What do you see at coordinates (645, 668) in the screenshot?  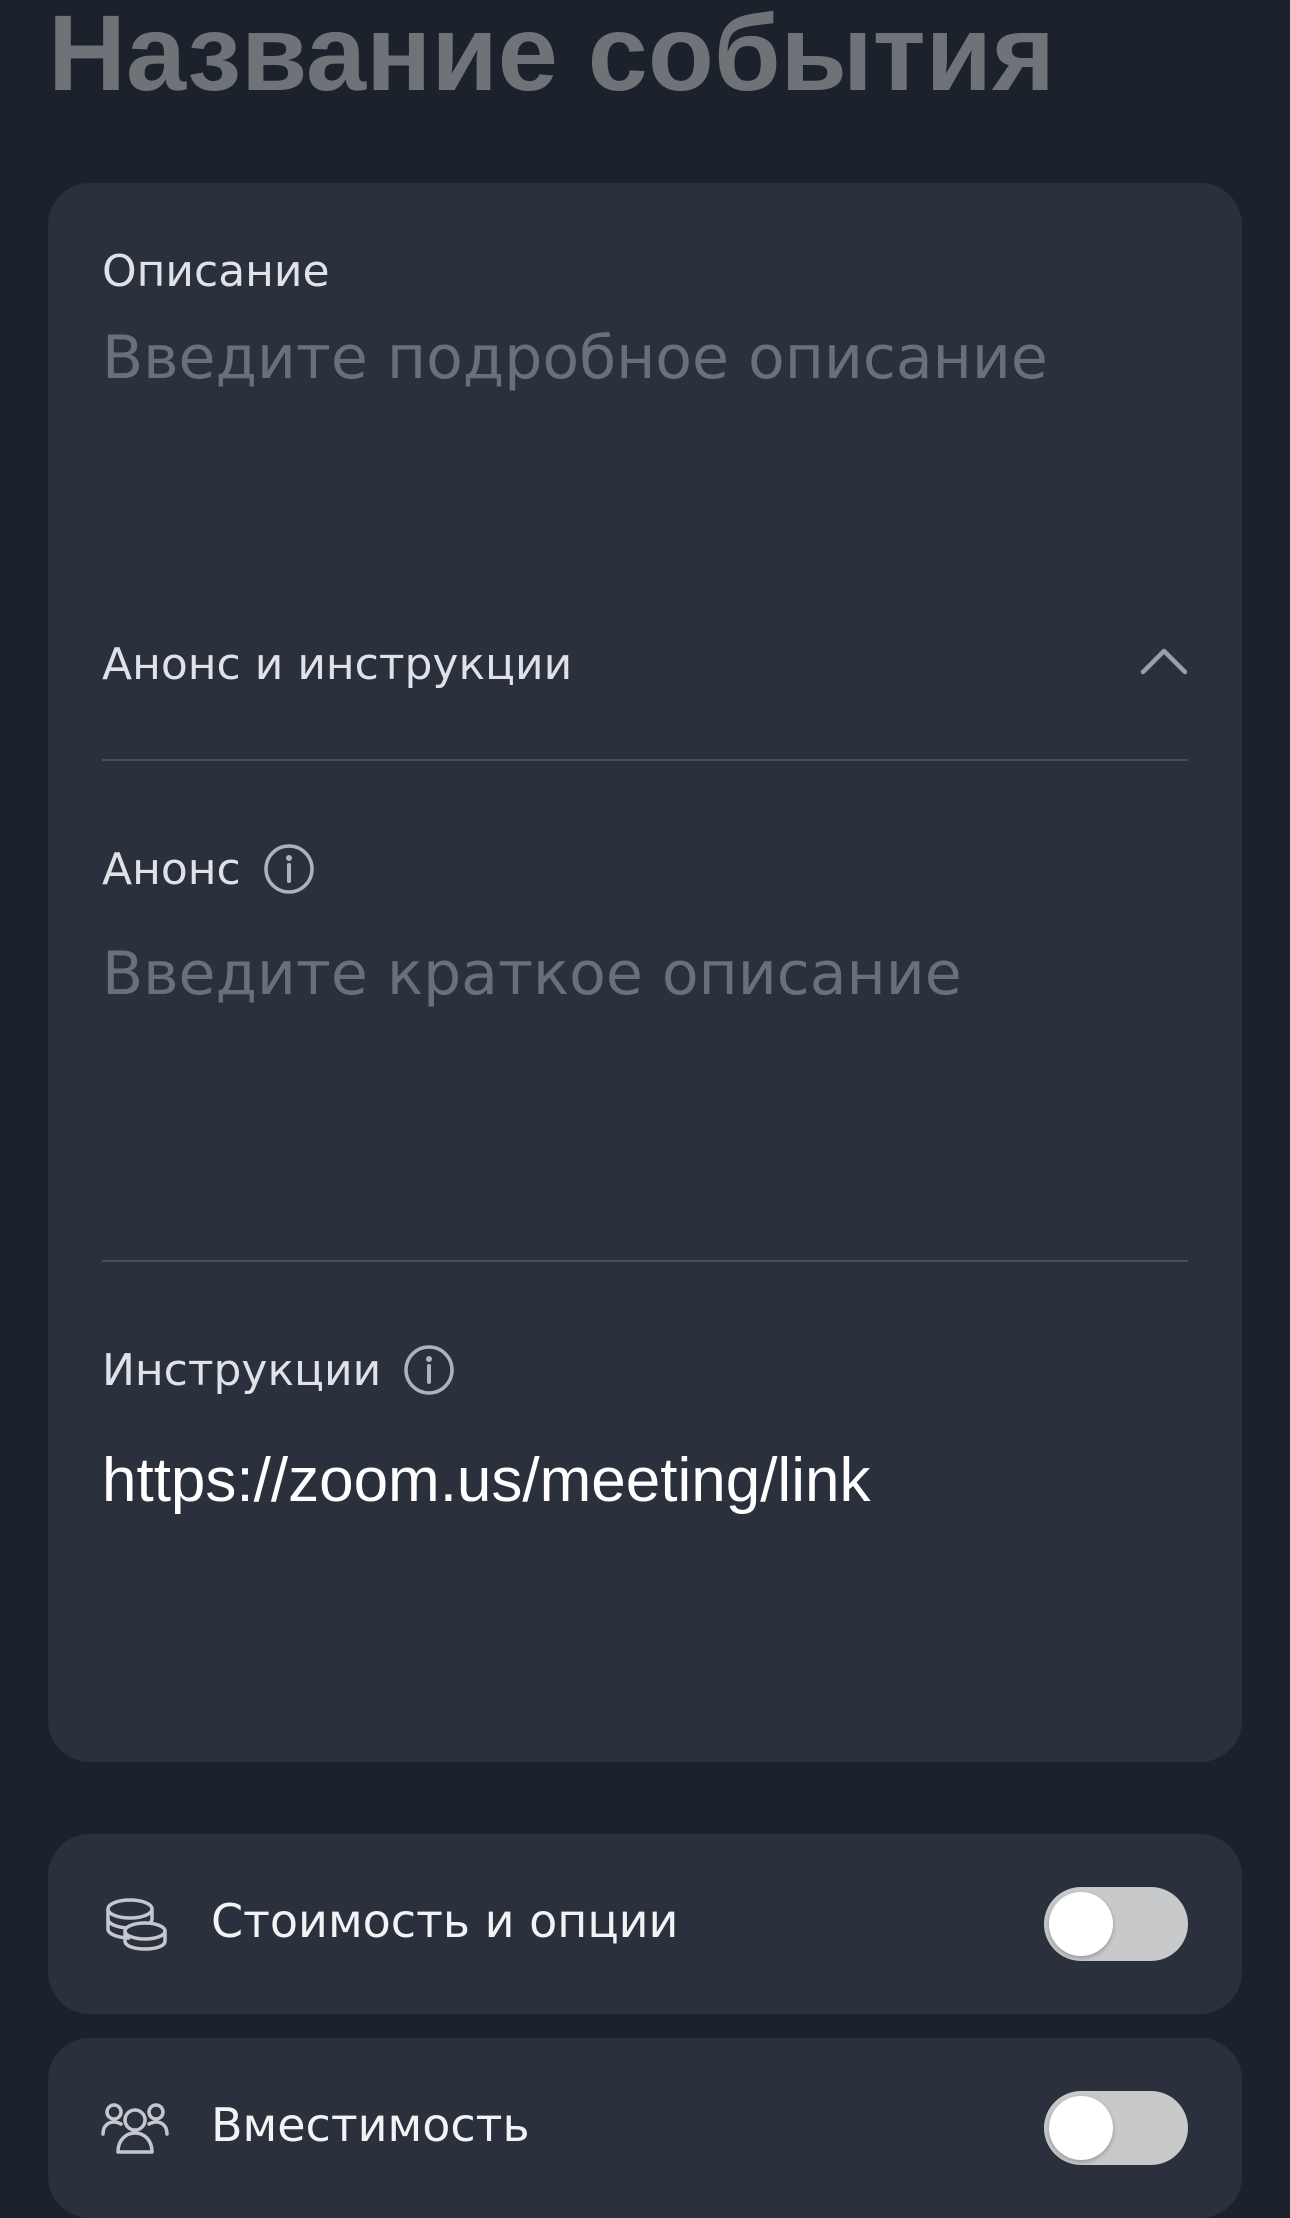 I see `announcements-section-toggle: Анонс и инструкции` at bounding box center [645, 668].